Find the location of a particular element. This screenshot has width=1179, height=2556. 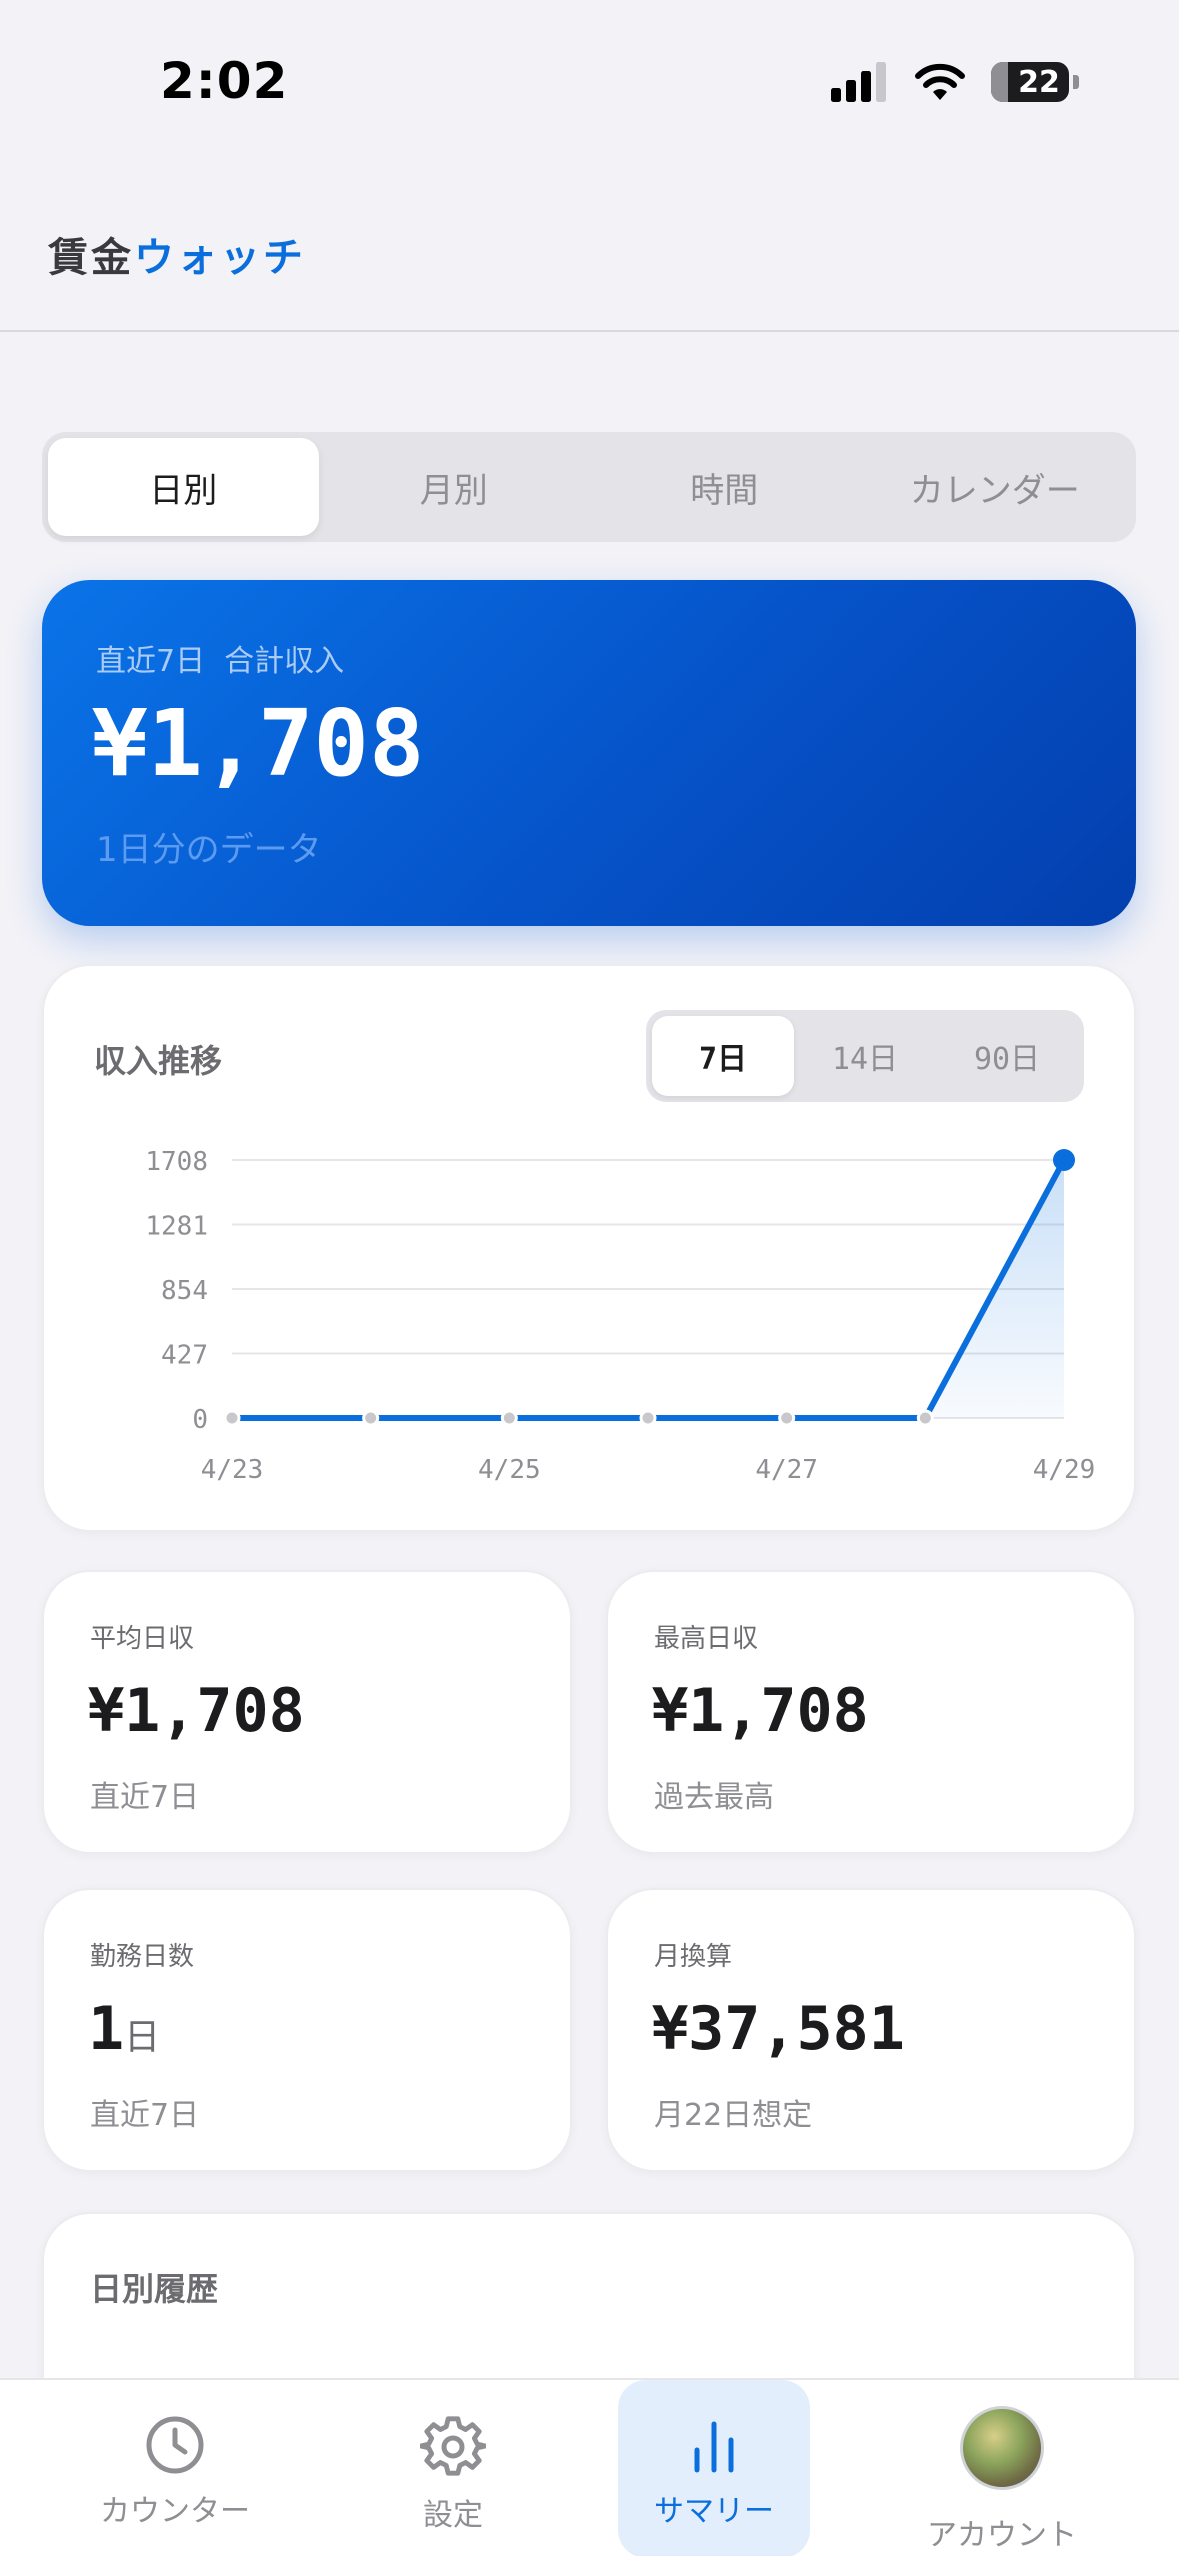

clock-icon is located at coordinates (175, 2445).